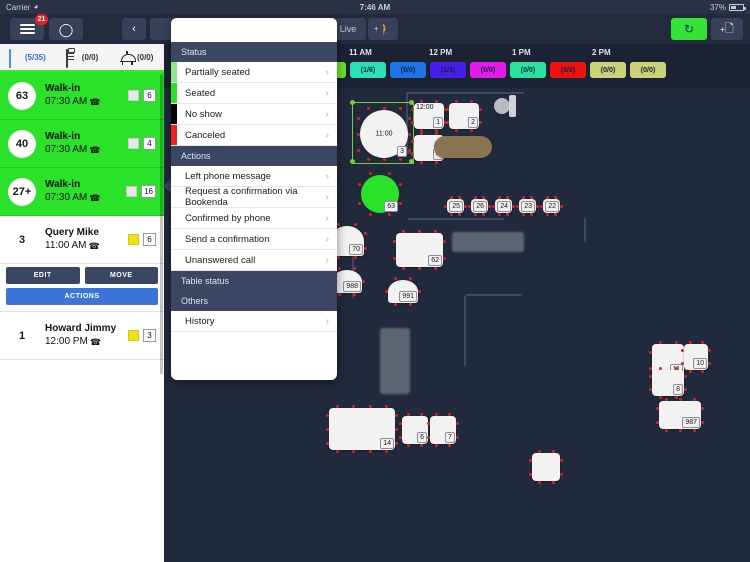  I want to click on walkin-button: + 🚶, so click(383, 29).